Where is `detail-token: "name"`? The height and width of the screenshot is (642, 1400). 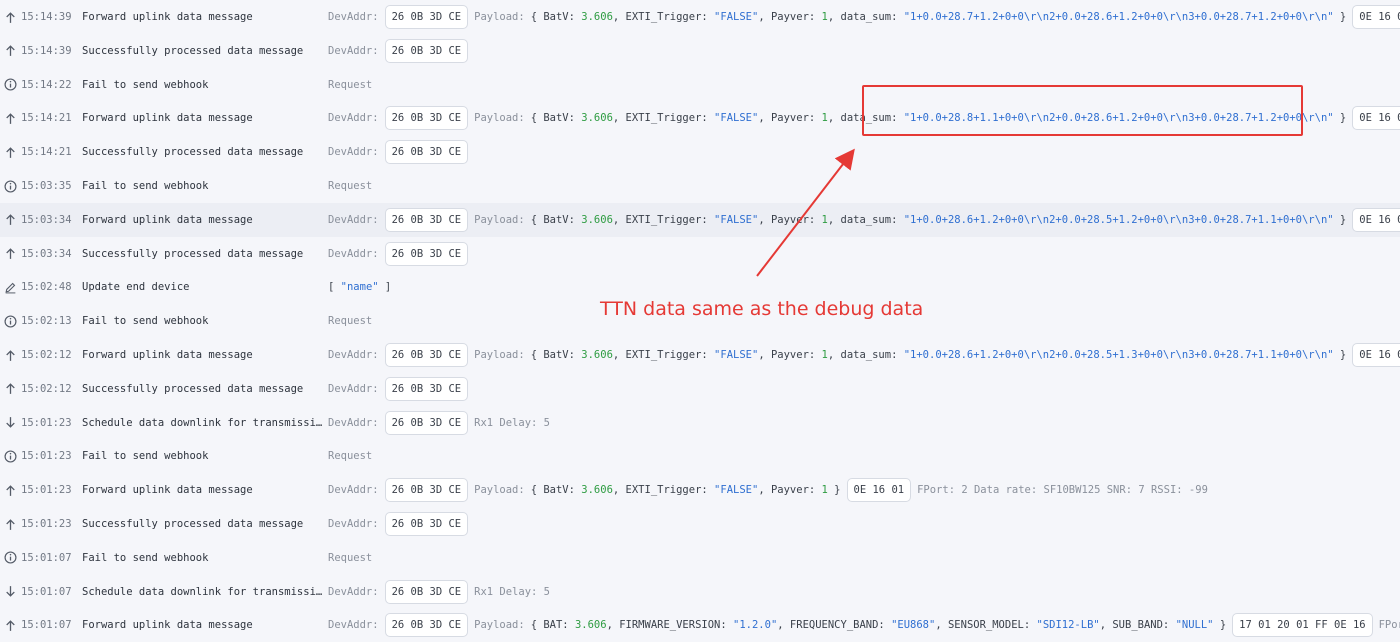 detail-token: "name" is located at coordinates (359, 287).